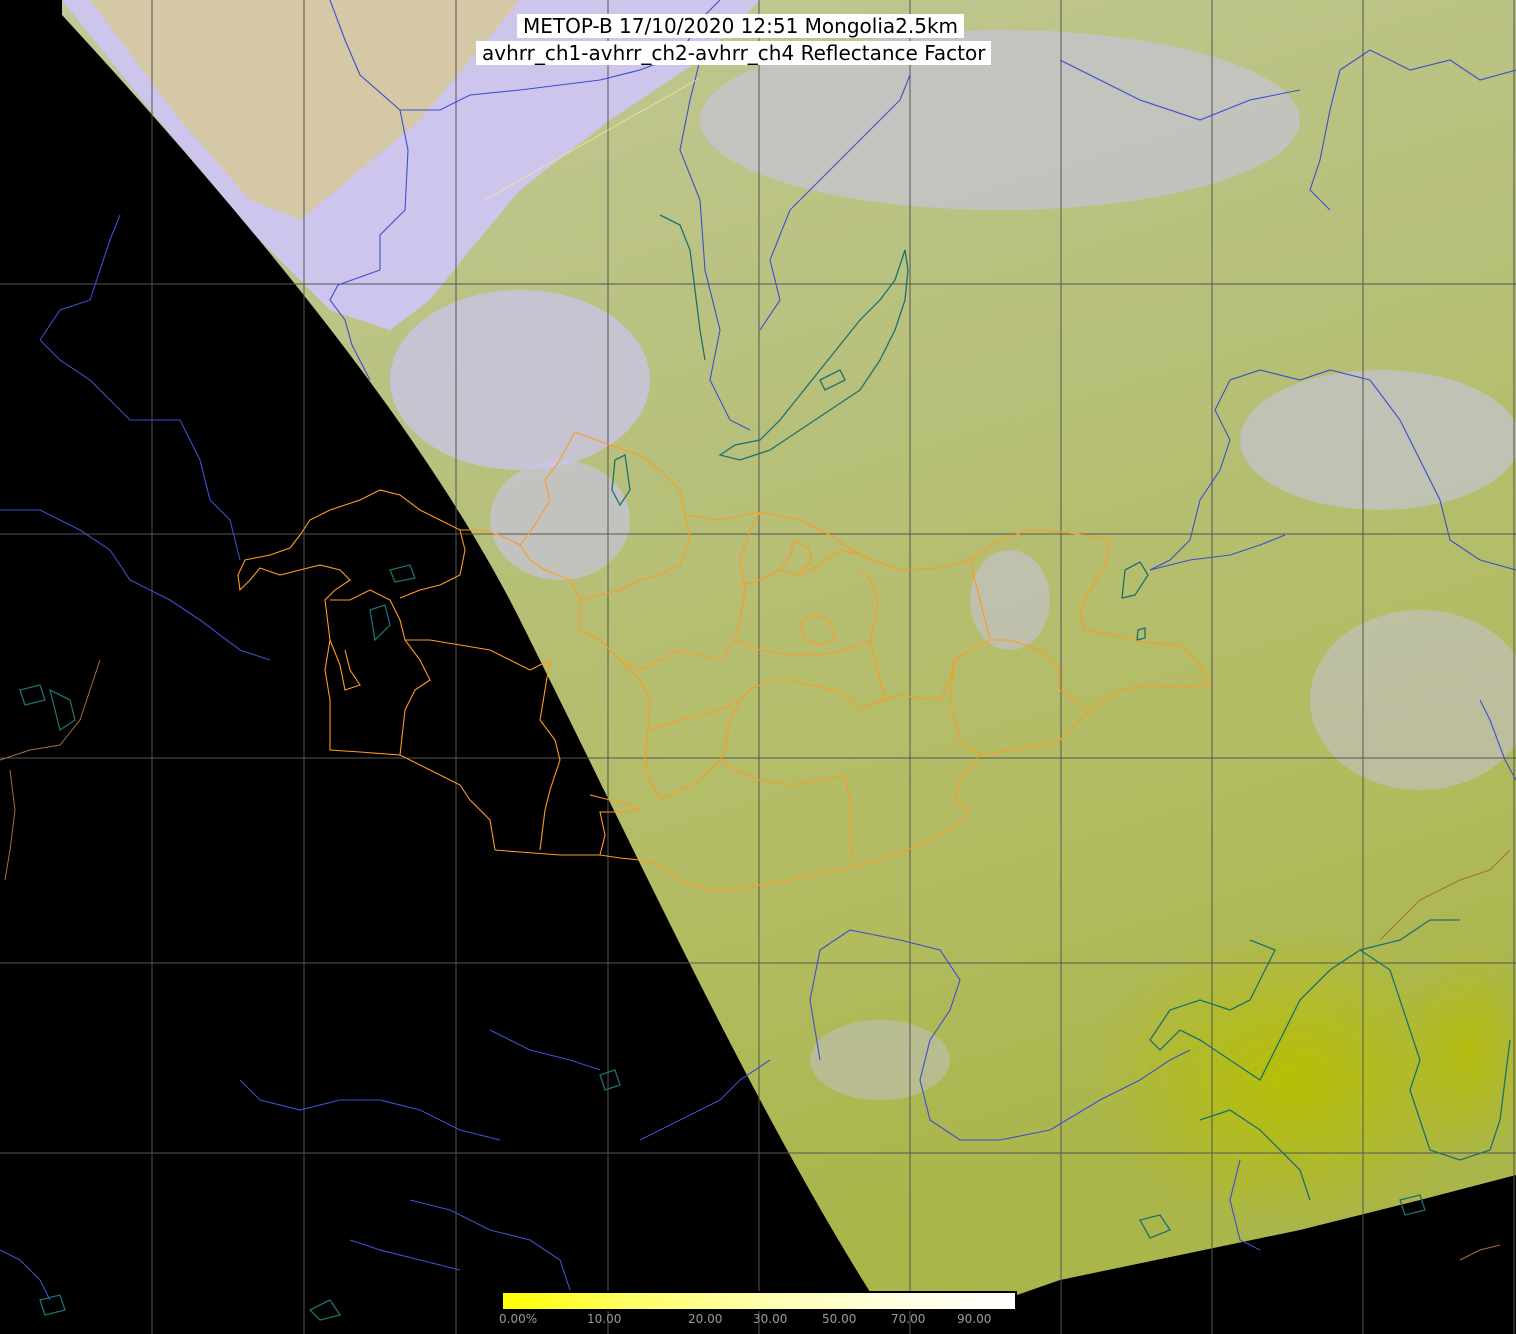 The width and height of the screenshot is (1516, 1334). What do you see at coordinates (560, 520) in the screenshot?
I see `cloud-area-west-mongolia` at bounding box center [560, 520].